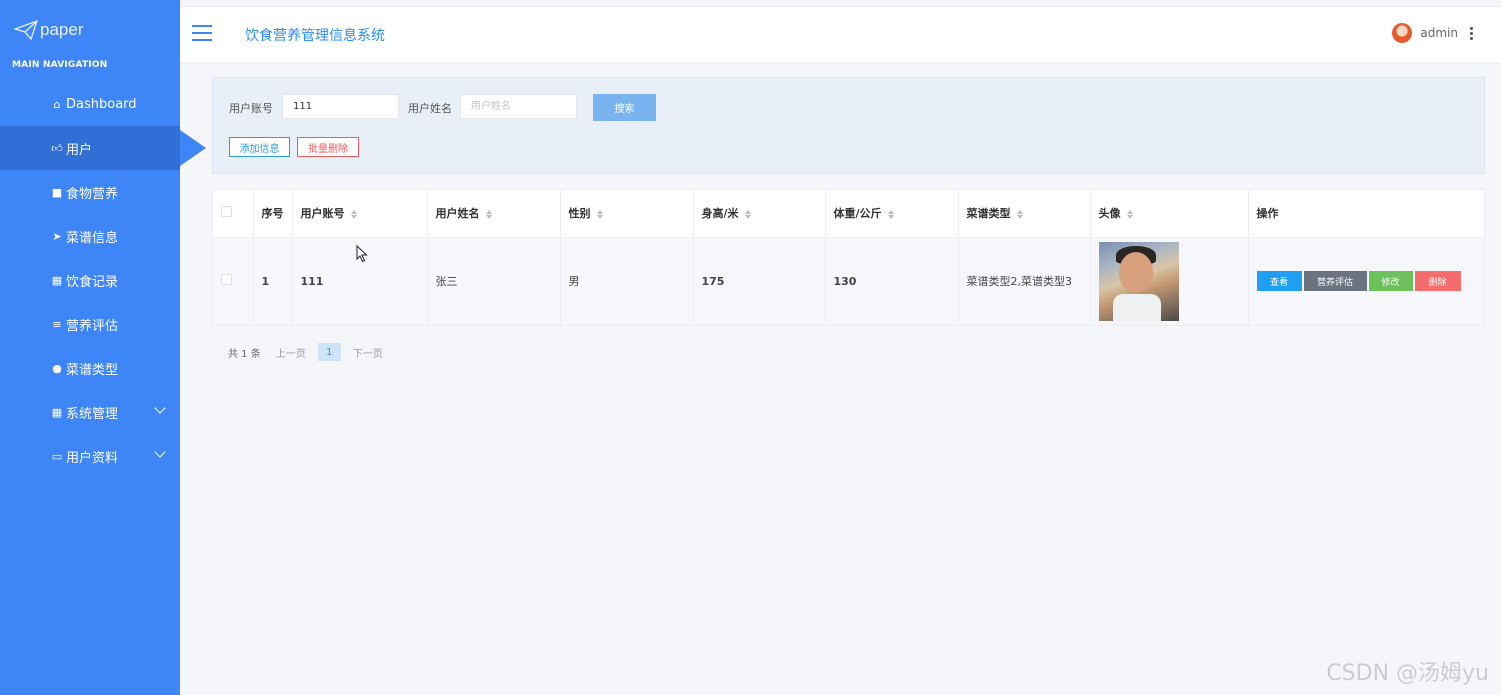 The image size is (1501, 695). I want to click on sidebar-item-food-nutrition: ■ 食物营养, so click(90, 192).